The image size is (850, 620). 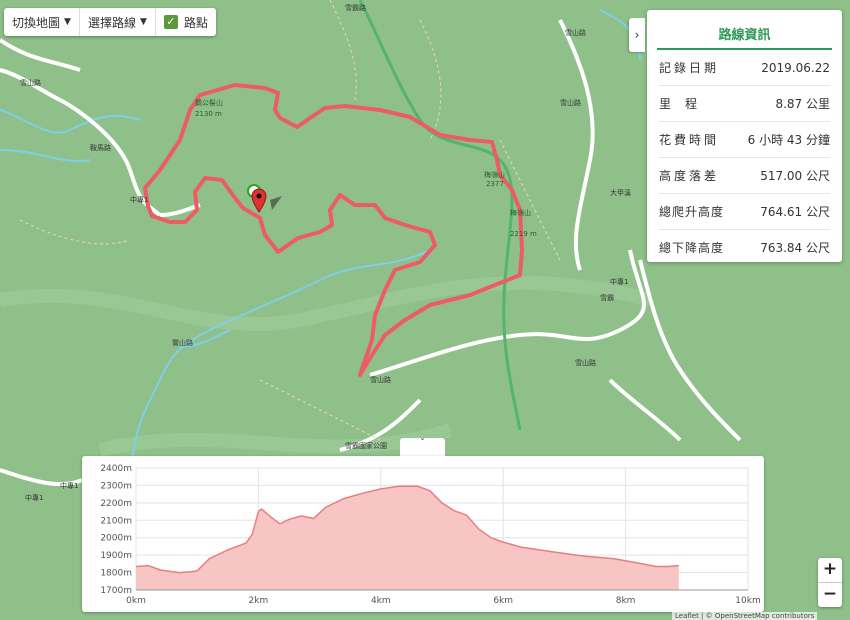 I want to click on svg-text: 2219 m, so click(x=523, y=234).